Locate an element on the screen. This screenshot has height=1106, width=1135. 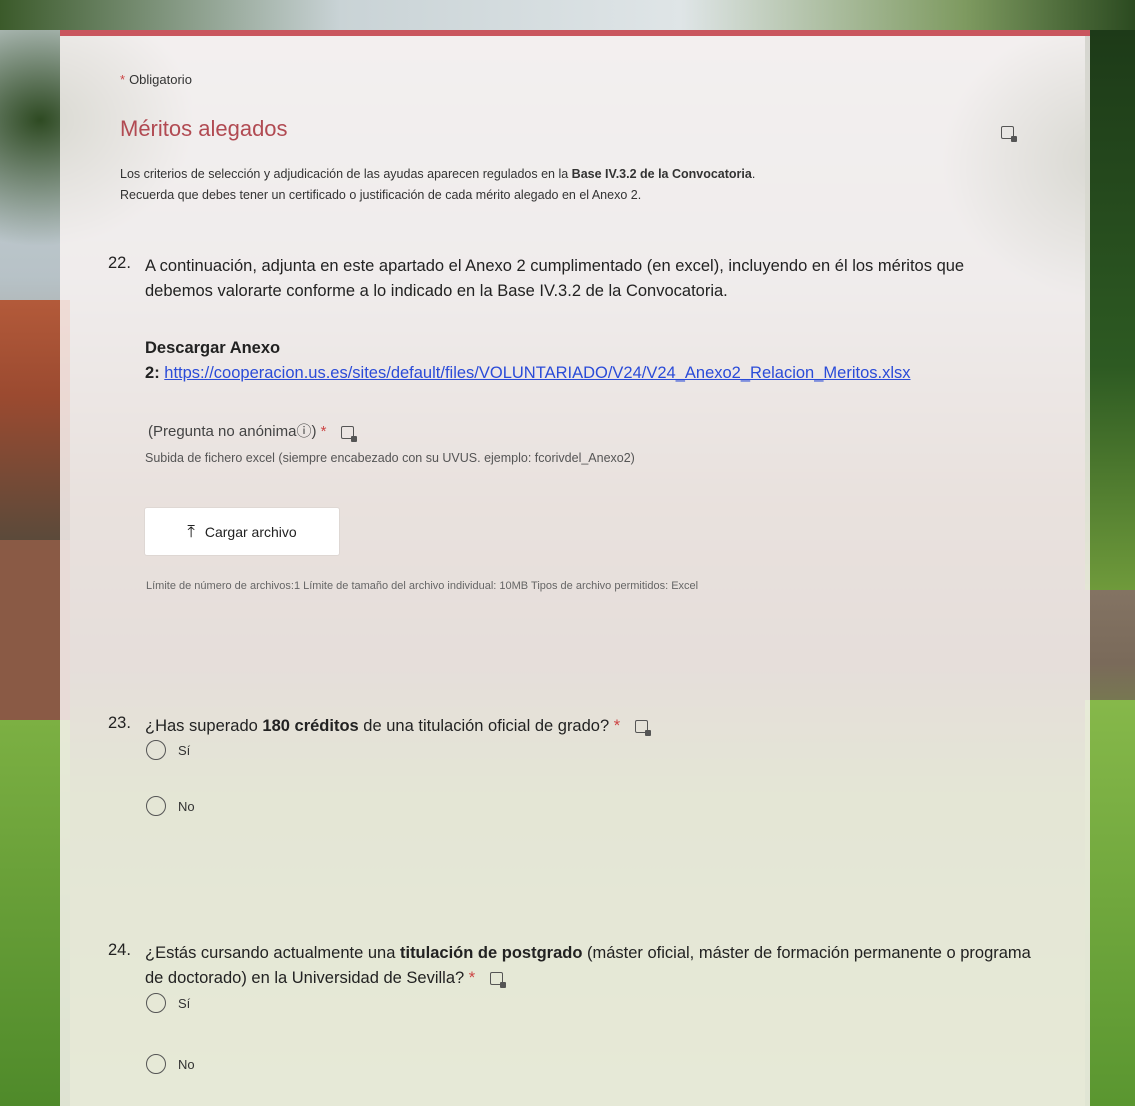
required-star: * is located at coordinates (123, 79).